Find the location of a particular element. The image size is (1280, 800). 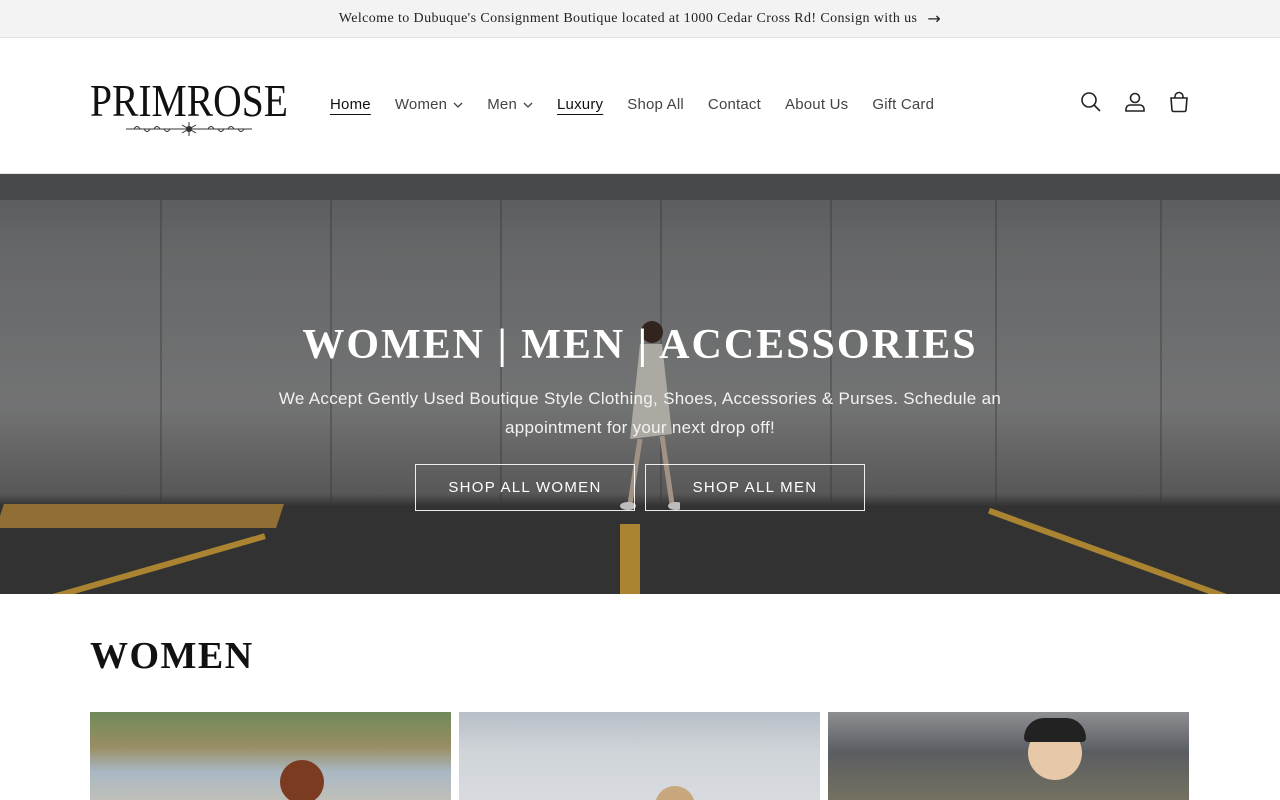

nav-home-label: Home is located at coordinates (350, 104).